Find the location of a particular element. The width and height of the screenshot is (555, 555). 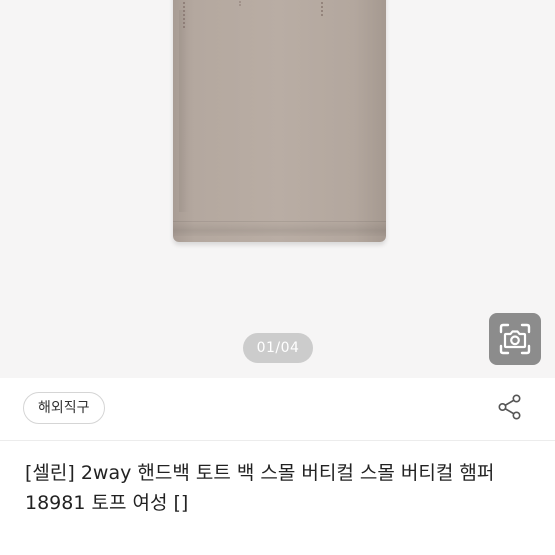

share-button is located at coordinates (510, 407).